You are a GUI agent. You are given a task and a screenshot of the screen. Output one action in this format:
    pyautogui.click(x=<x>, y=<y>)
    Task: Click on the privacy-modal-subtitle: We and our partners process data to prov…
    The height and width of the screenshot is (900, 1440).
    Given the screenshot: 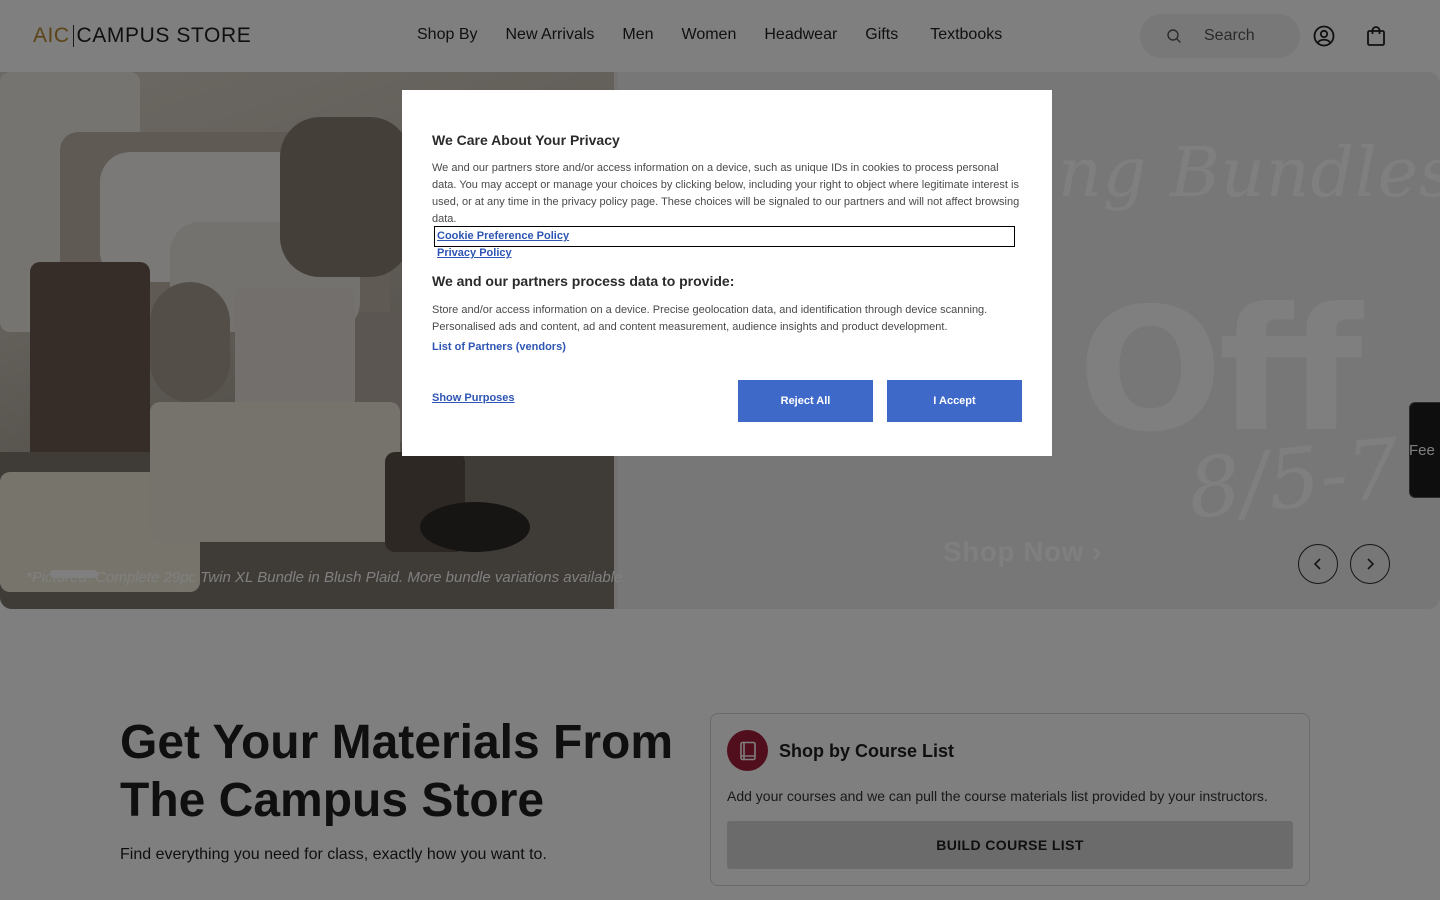 What is the action you would take?
    pyautogui.click(x=583, y=281)
    